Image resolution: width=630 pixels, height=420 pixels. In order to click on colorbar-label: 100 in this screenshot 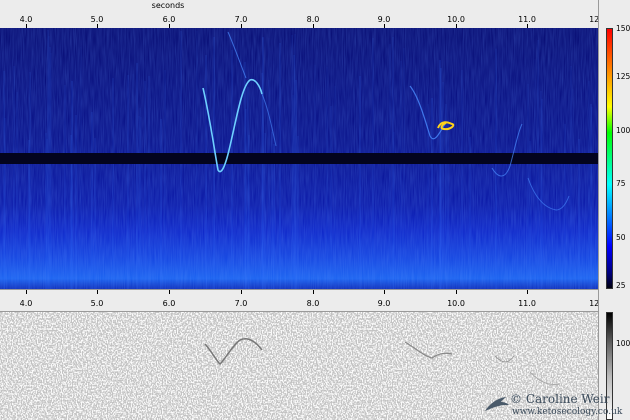, I will do `click(623, 130)`.